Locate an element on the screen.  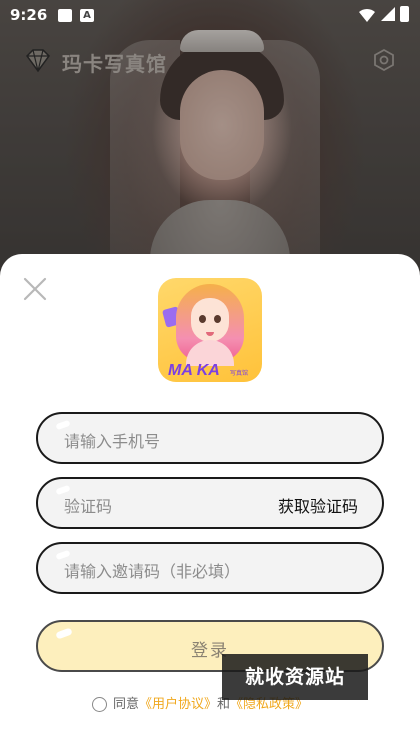
a-notification-icon: A is located at coordinates (87, 15).